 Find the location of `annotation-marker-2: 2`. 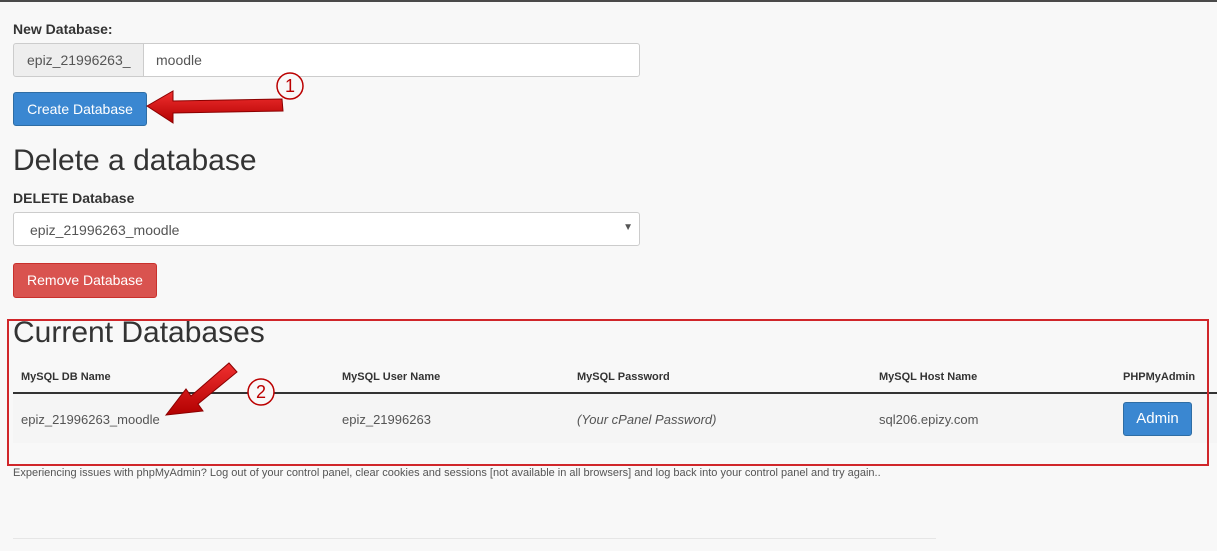

annotation-marker-2: 2 is located at coordinates (261, 392).